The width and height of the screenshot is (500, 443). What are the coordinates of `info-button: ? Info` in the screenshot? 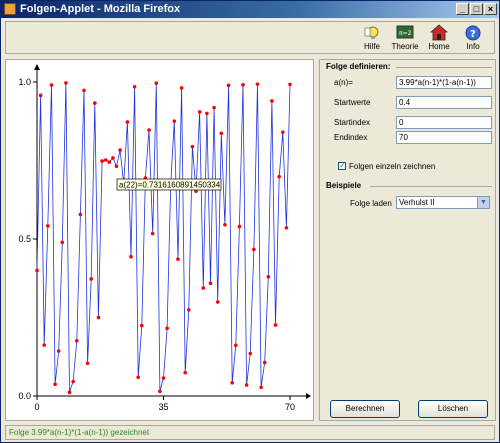 It's located at (473, 39).